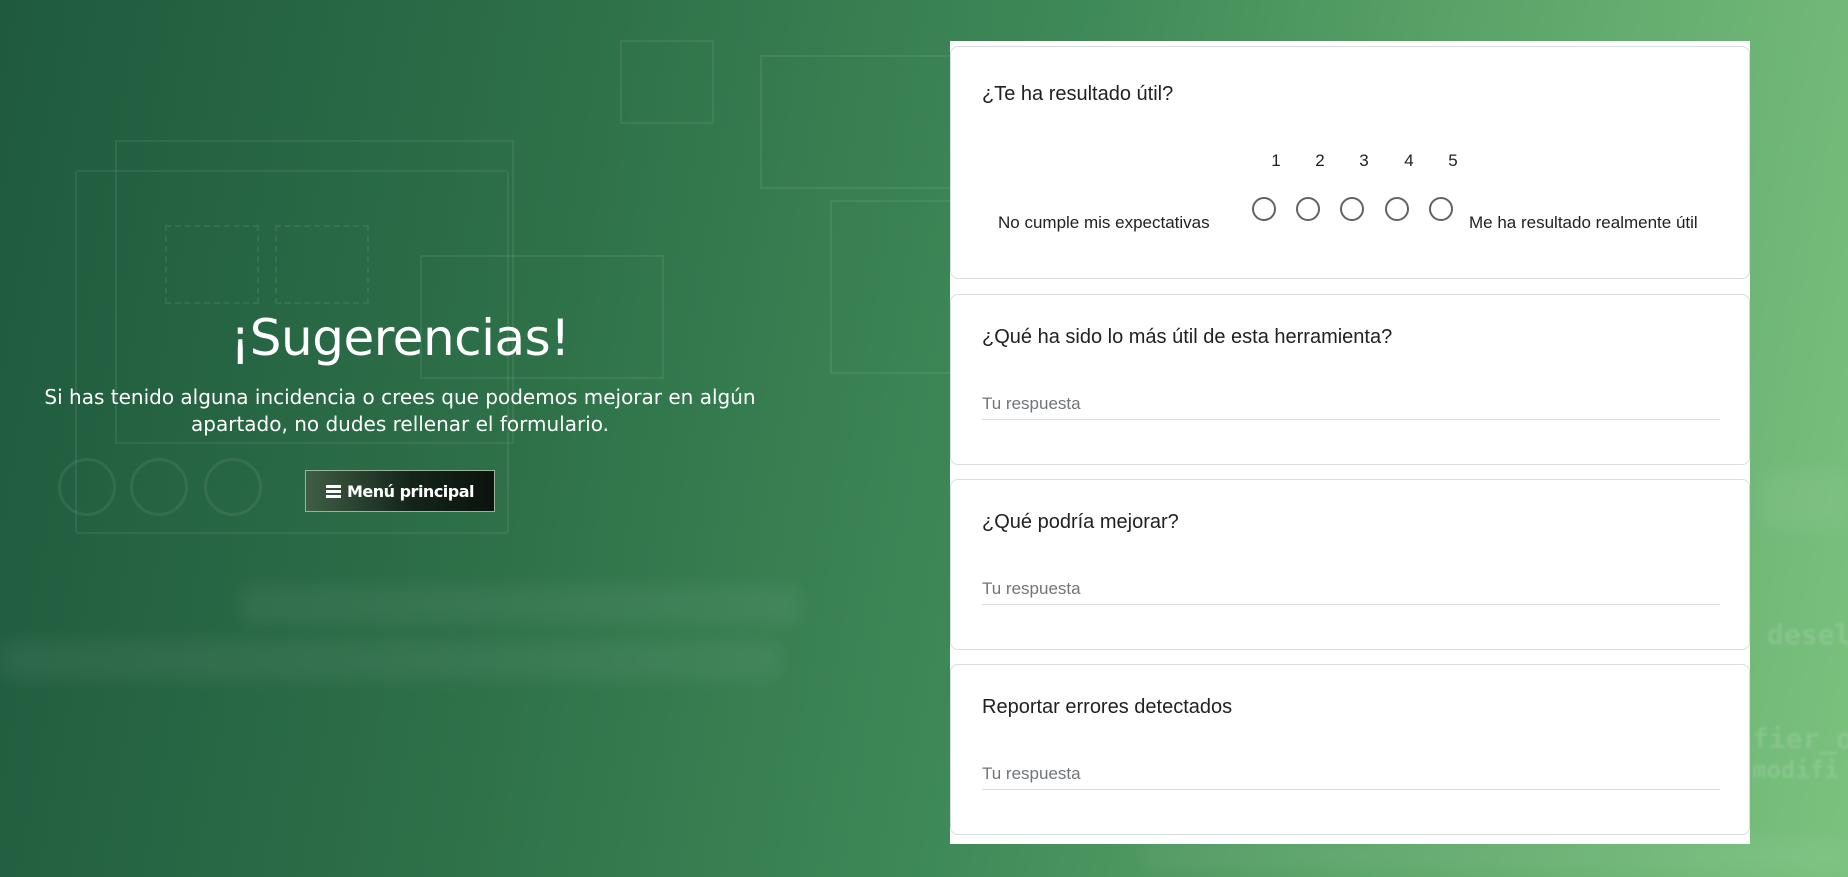  I want to click on scale-number-1: 1, so click(1276, 160).